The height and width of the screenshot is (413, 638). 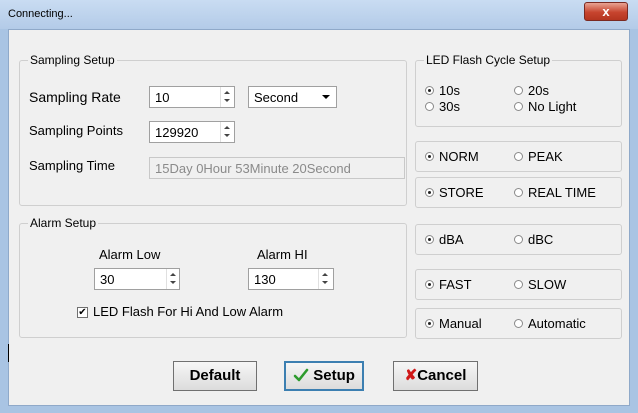 I want to click on led-flash-alarm-checkbox: ✔, so click(x=82, y=312).